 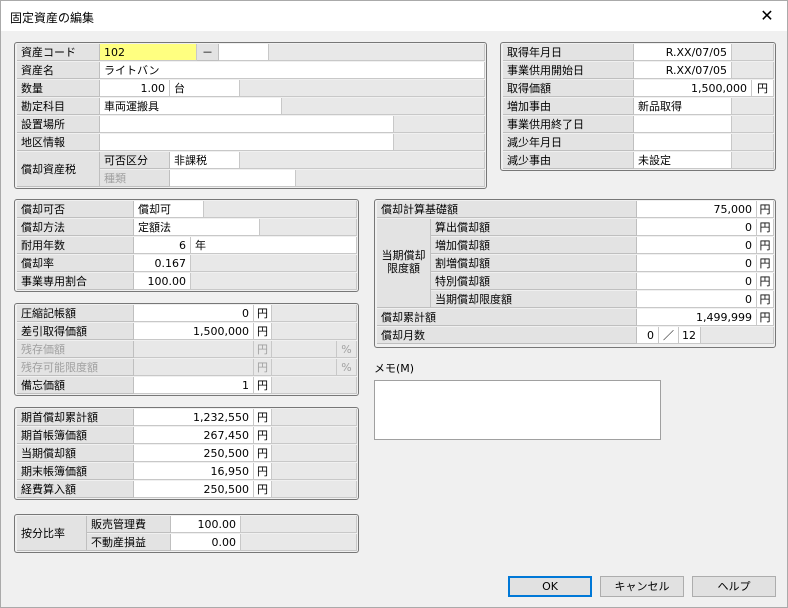 What do you see at coordinates (683, 160) in the screenshot?
I see `decrease-reason-input: 未設定` at bounding box center [683, 160].